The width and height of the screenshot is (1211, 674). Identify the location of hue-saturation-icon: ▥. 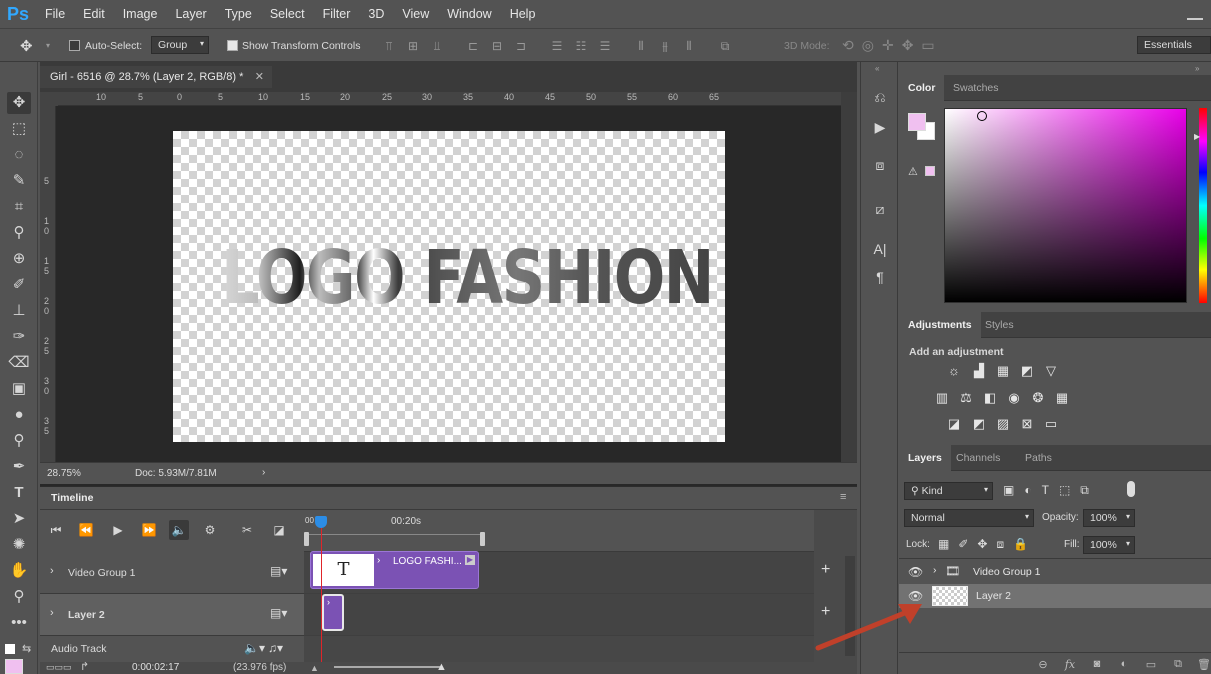
(942, 398).